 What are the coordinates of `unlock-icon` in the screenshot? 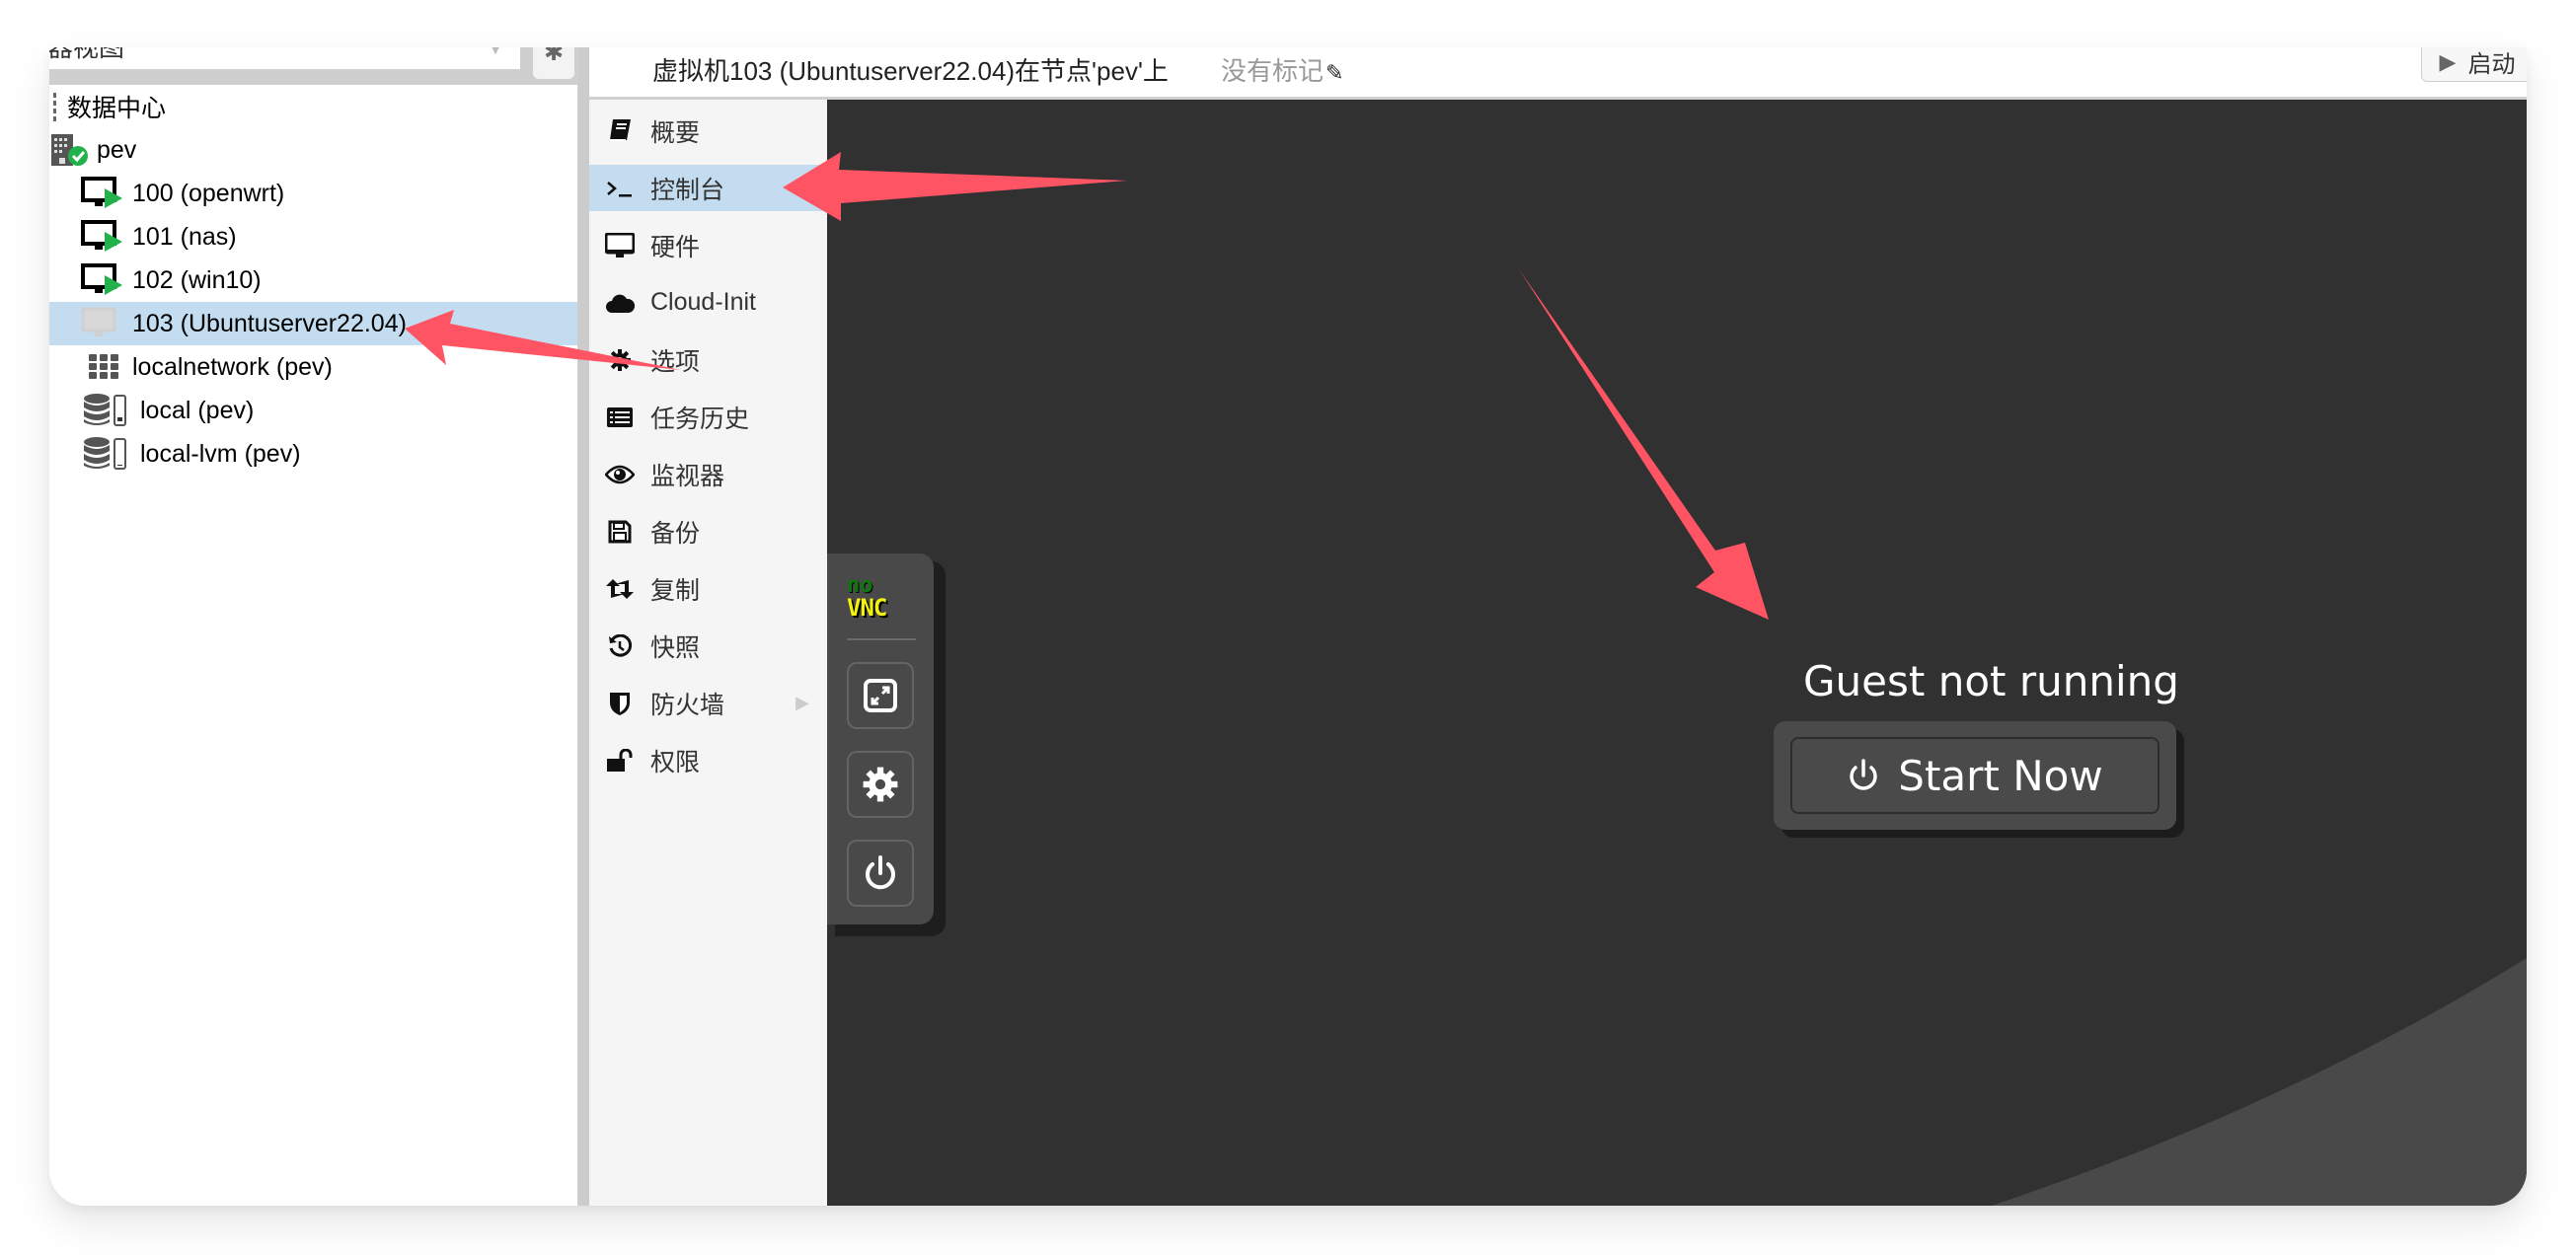 It's located at (620, 761).